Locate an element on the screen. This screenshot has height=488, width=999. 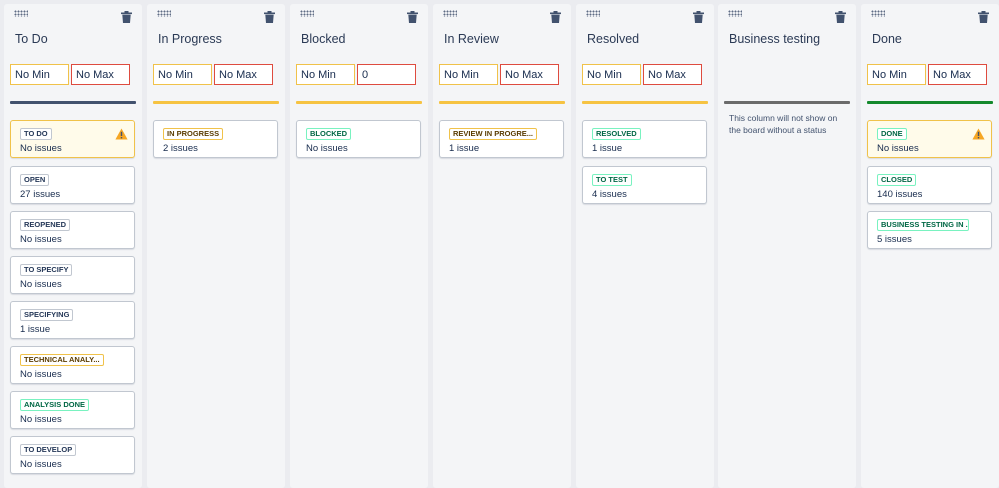
status-card: TO DO No issues is located at coordinates (72, 139).